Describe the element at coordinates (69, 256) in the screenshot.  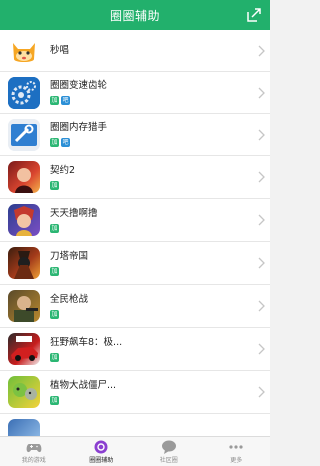
I see `app-name: 刀塔帝国` at that location.